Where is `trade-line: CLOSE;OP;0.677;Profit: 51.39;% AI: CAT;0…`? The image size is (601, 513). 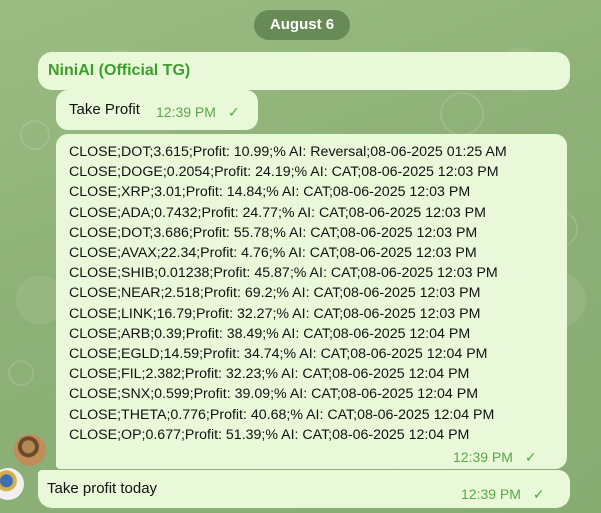 trade-line: CLOSE;OP;0.677;Profit: 51.39;% AI: CAT;0… is located at coordinates (269, 434).